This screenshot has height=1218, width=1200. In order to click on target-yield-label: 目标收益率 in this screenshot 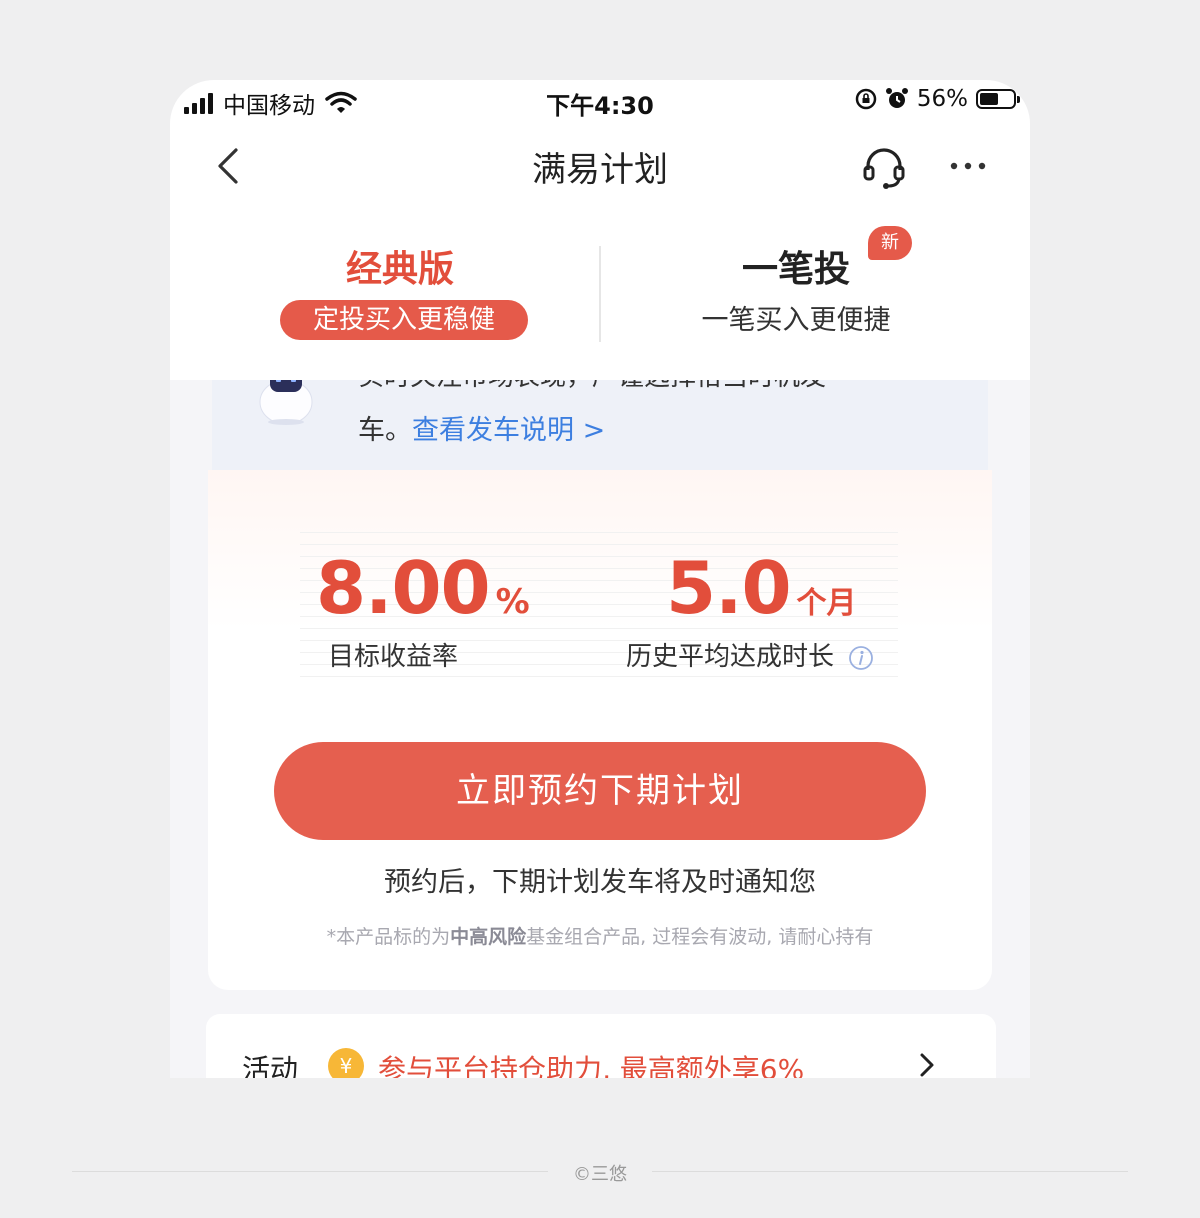, I will do `click(393, 657)`.